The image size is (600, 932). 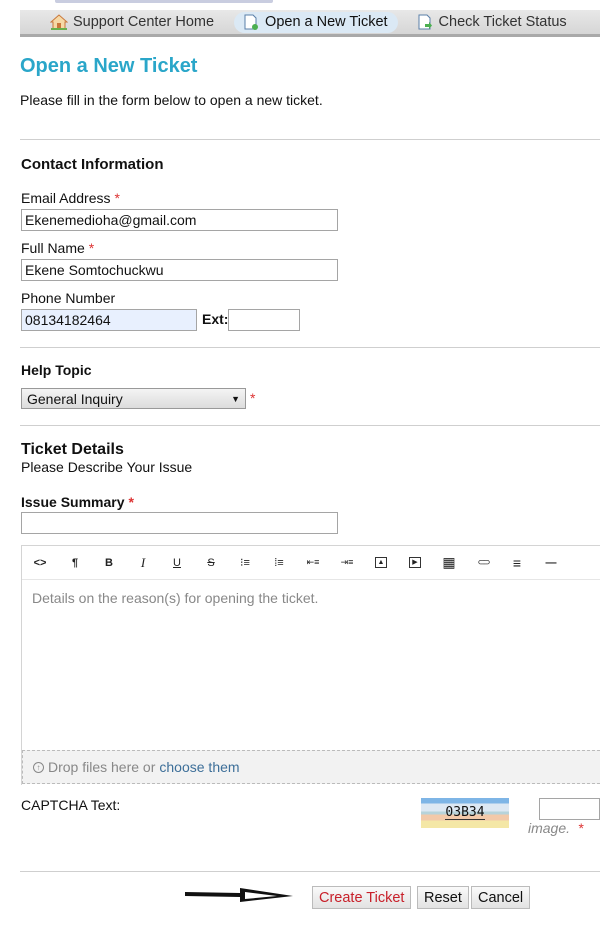 I want to click on table-icon: ▦, so click(x=449, y=563).